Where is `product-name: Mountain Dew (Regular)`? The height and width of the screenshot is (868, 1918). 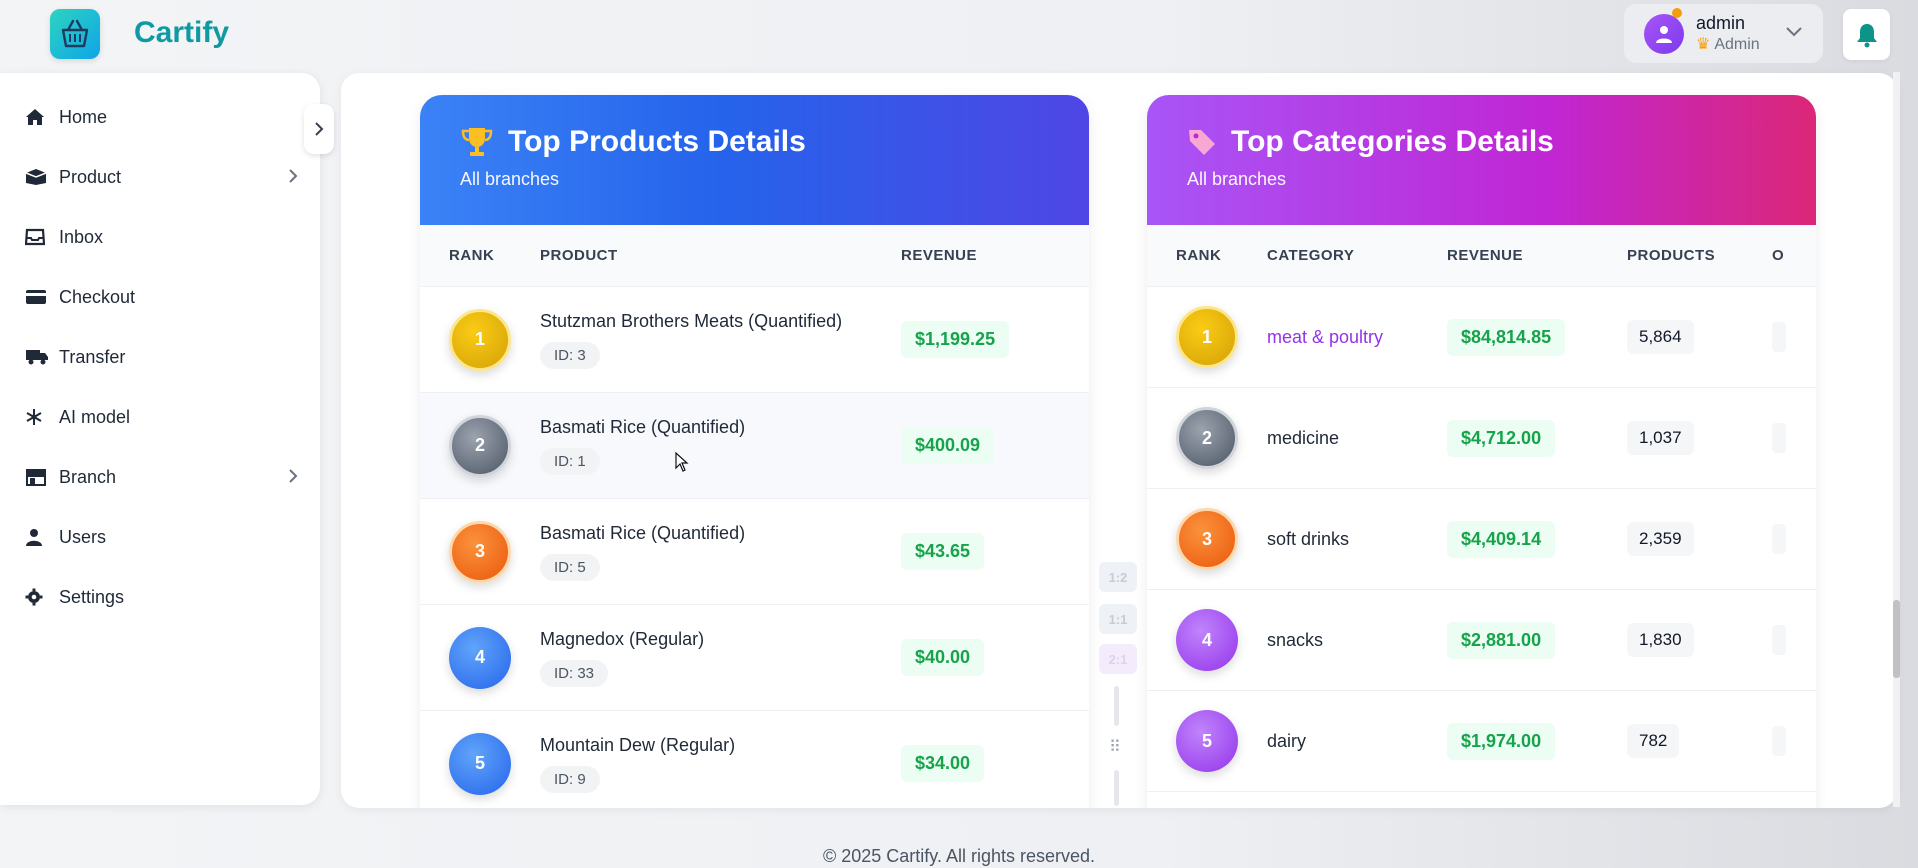
product-name: Mountain Dew (Regular) is located at coordinates (638, 744).